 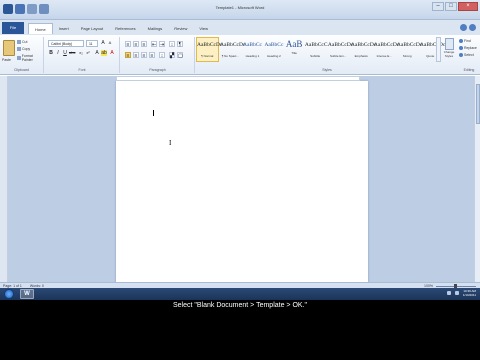 I want to click on window-title: Template1 - Microsoft Word, so click(x=240, y=7).